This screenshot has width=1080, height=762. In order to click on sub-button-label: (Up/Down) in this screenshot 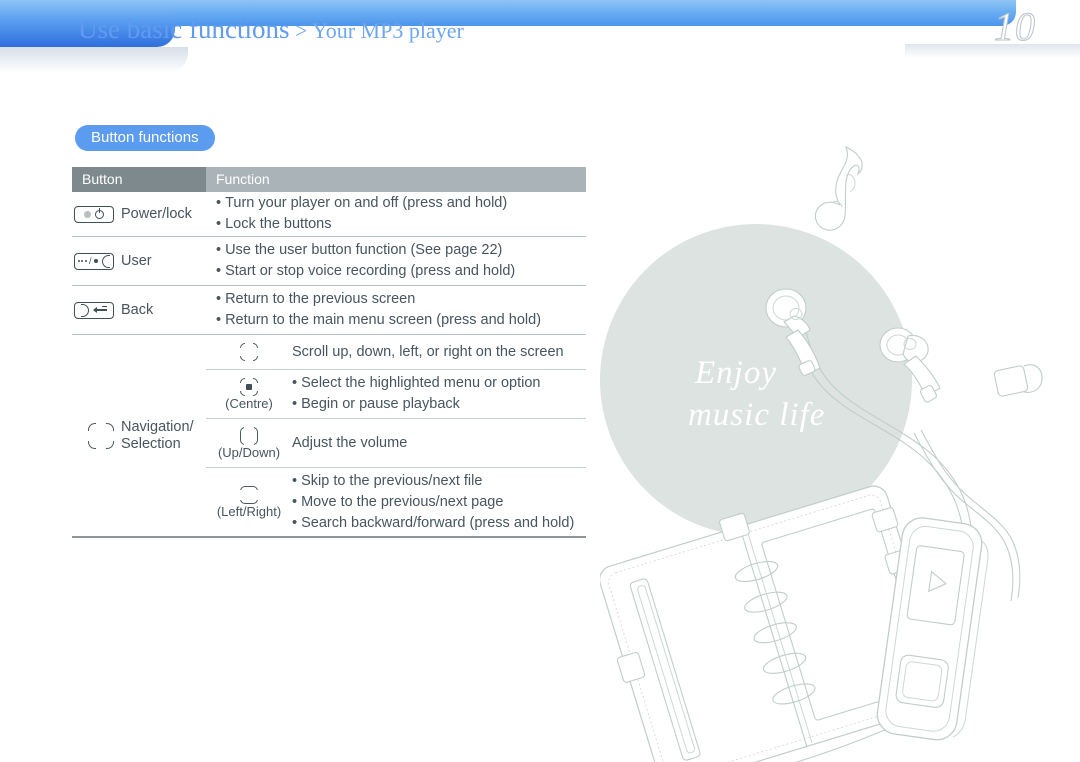, I will do `click(249, 452)`.